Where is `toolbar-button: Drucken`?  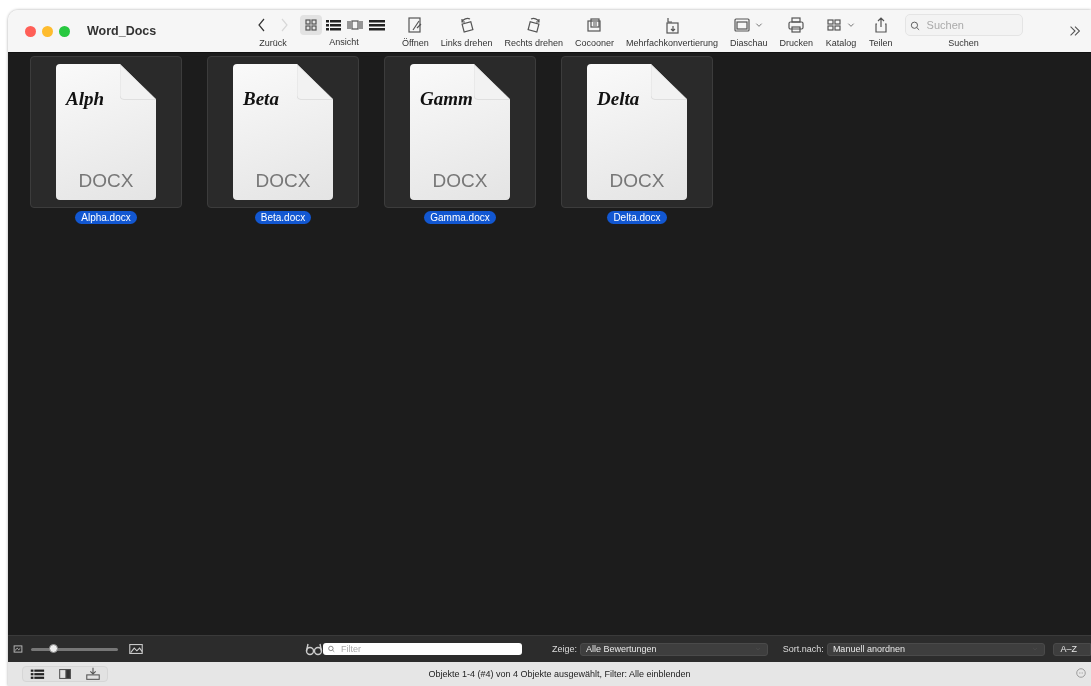
toolbar-button: Drucken is located at coordinates (796, 31).